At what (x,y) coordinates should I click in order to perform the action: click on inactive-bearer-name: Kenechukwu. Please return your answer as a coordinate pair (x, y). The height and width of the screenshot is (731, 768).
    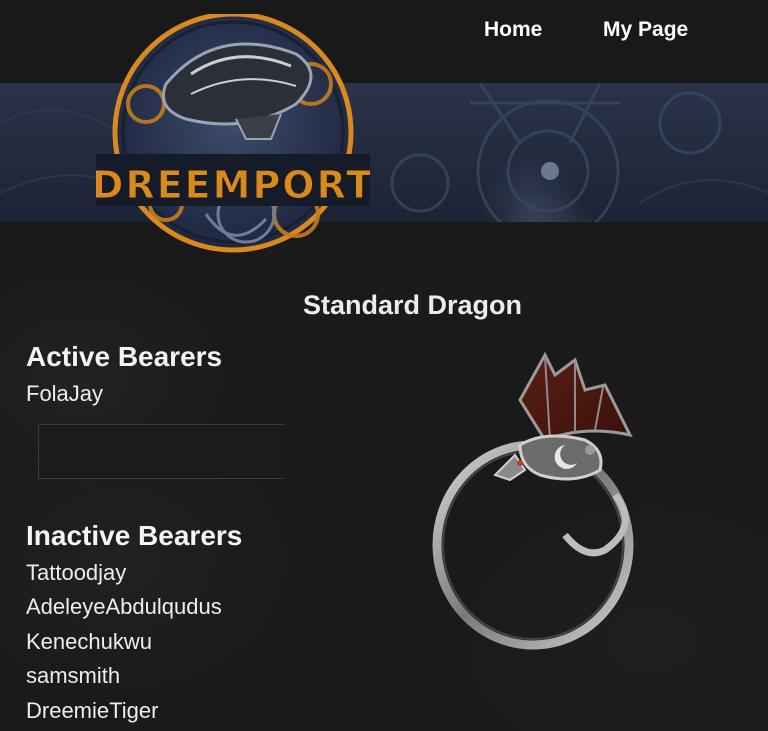
    Looking at the image, I should click on (89, 642).